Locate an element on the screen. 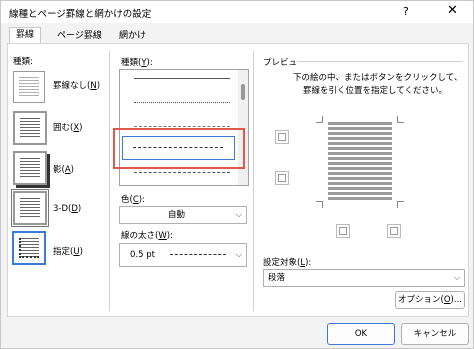  border-preview is located at coordinates (360, 162).